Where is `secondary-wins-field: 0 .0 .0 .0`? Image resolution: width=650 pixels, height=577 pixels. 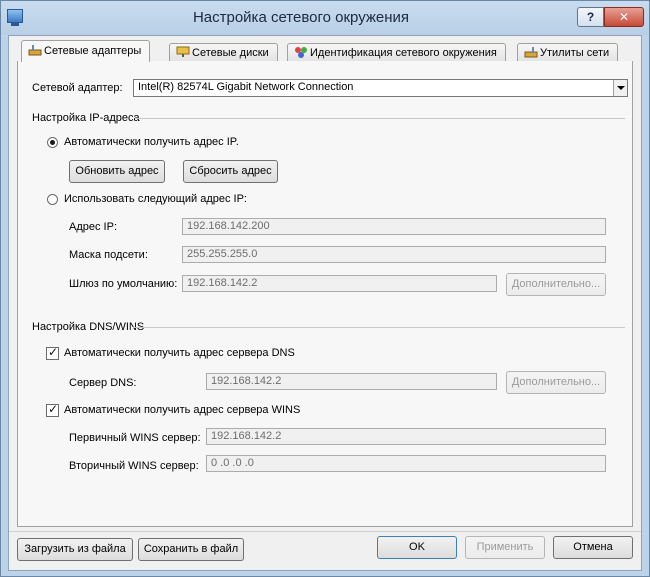
secondary-wins-field: 0 .0 .0 .0 is located at coordinates (406, 463).